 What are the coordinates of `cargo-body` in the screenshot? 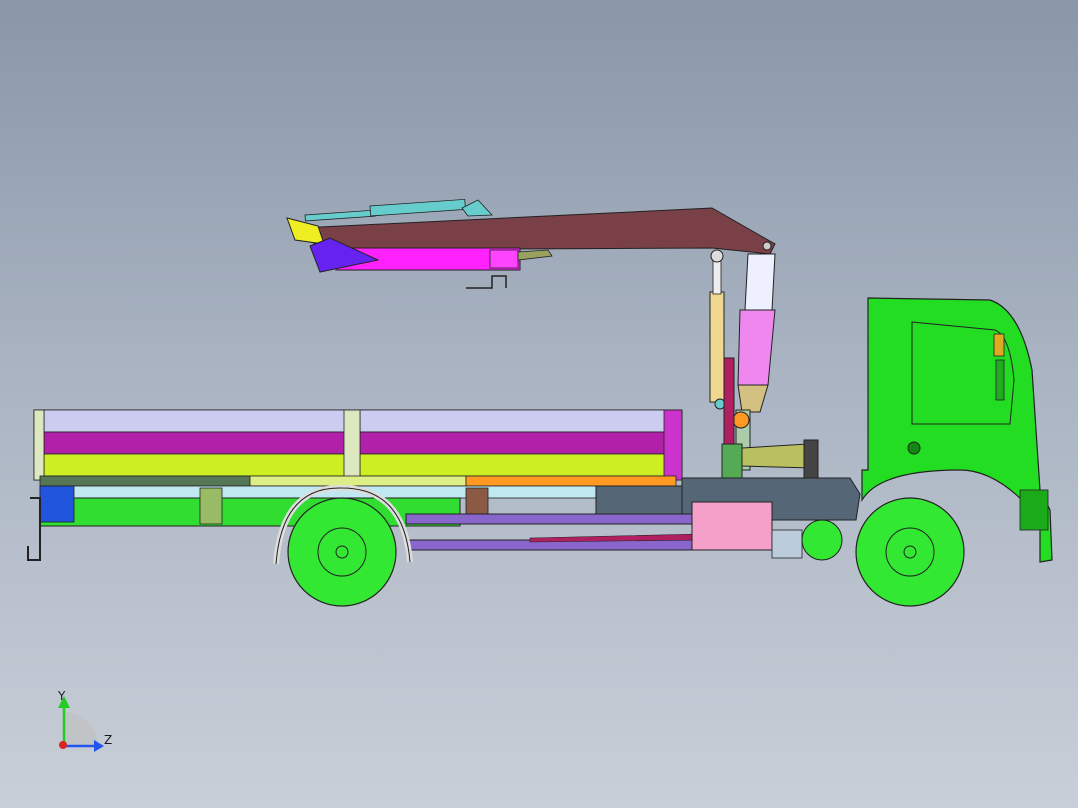 It's located at (358, 448).